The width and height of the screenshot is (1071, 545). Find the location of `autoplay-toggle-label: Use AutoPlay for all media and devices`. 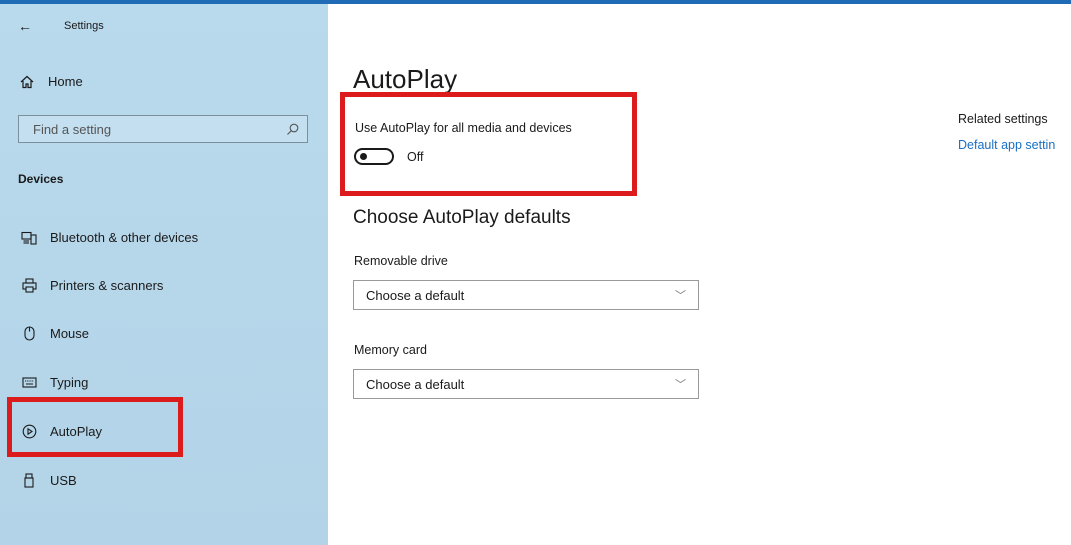

autoplay-toggle-label: Use AutoPlay for all media and devices is located at coordinates (463, 128).